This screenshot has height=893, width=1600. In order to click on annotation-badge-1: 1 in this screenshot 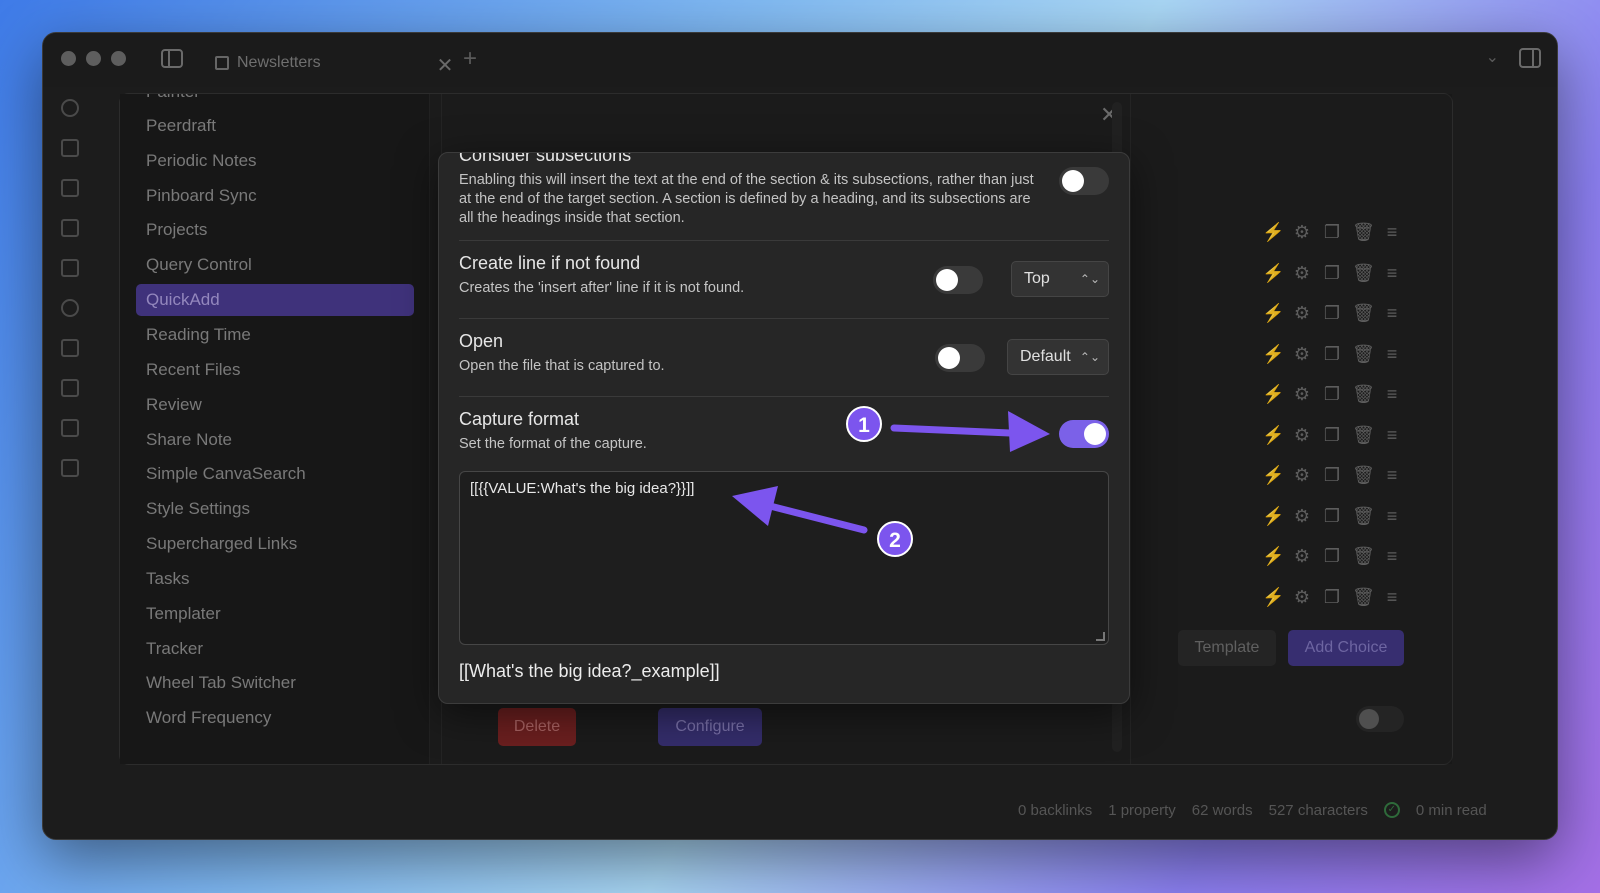, I will do `click(864, 424)`.